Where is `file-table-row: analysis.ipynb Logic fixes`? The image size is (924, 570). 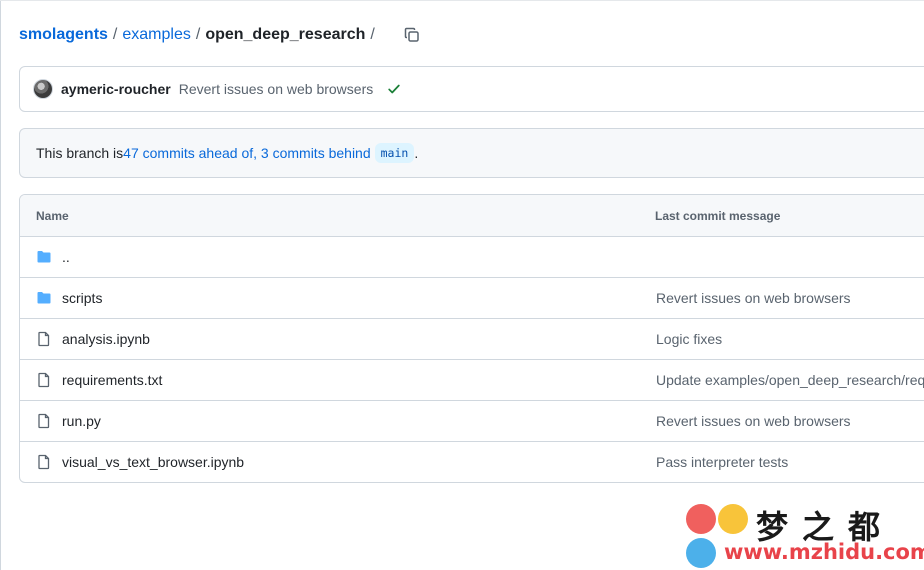
file-table-row: analysis.ipynb Logic fixes is located at coordinates (472, 338).